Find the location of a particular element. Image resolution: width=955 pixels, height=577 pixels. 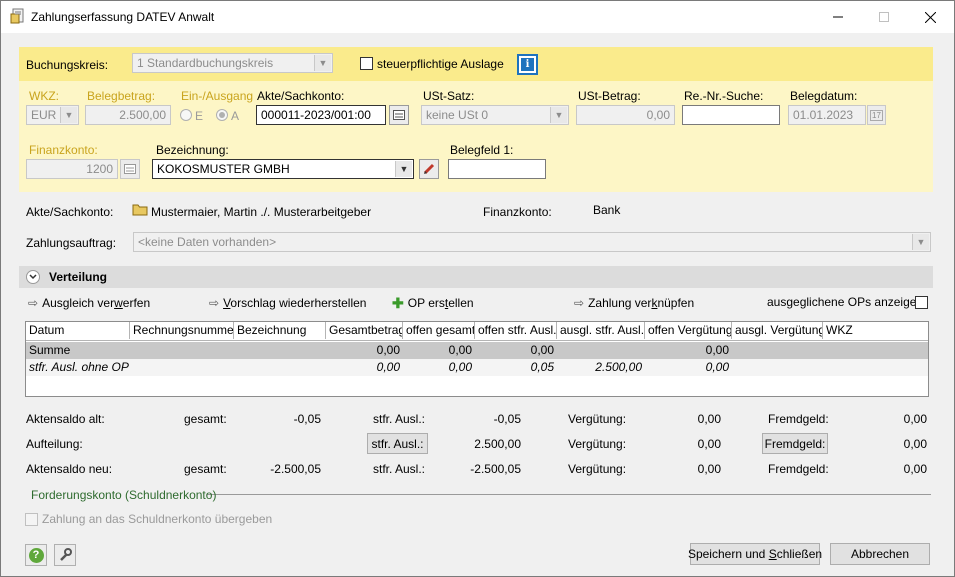

neu-verg-value: 0,00 is located at coordinates (709, 469).